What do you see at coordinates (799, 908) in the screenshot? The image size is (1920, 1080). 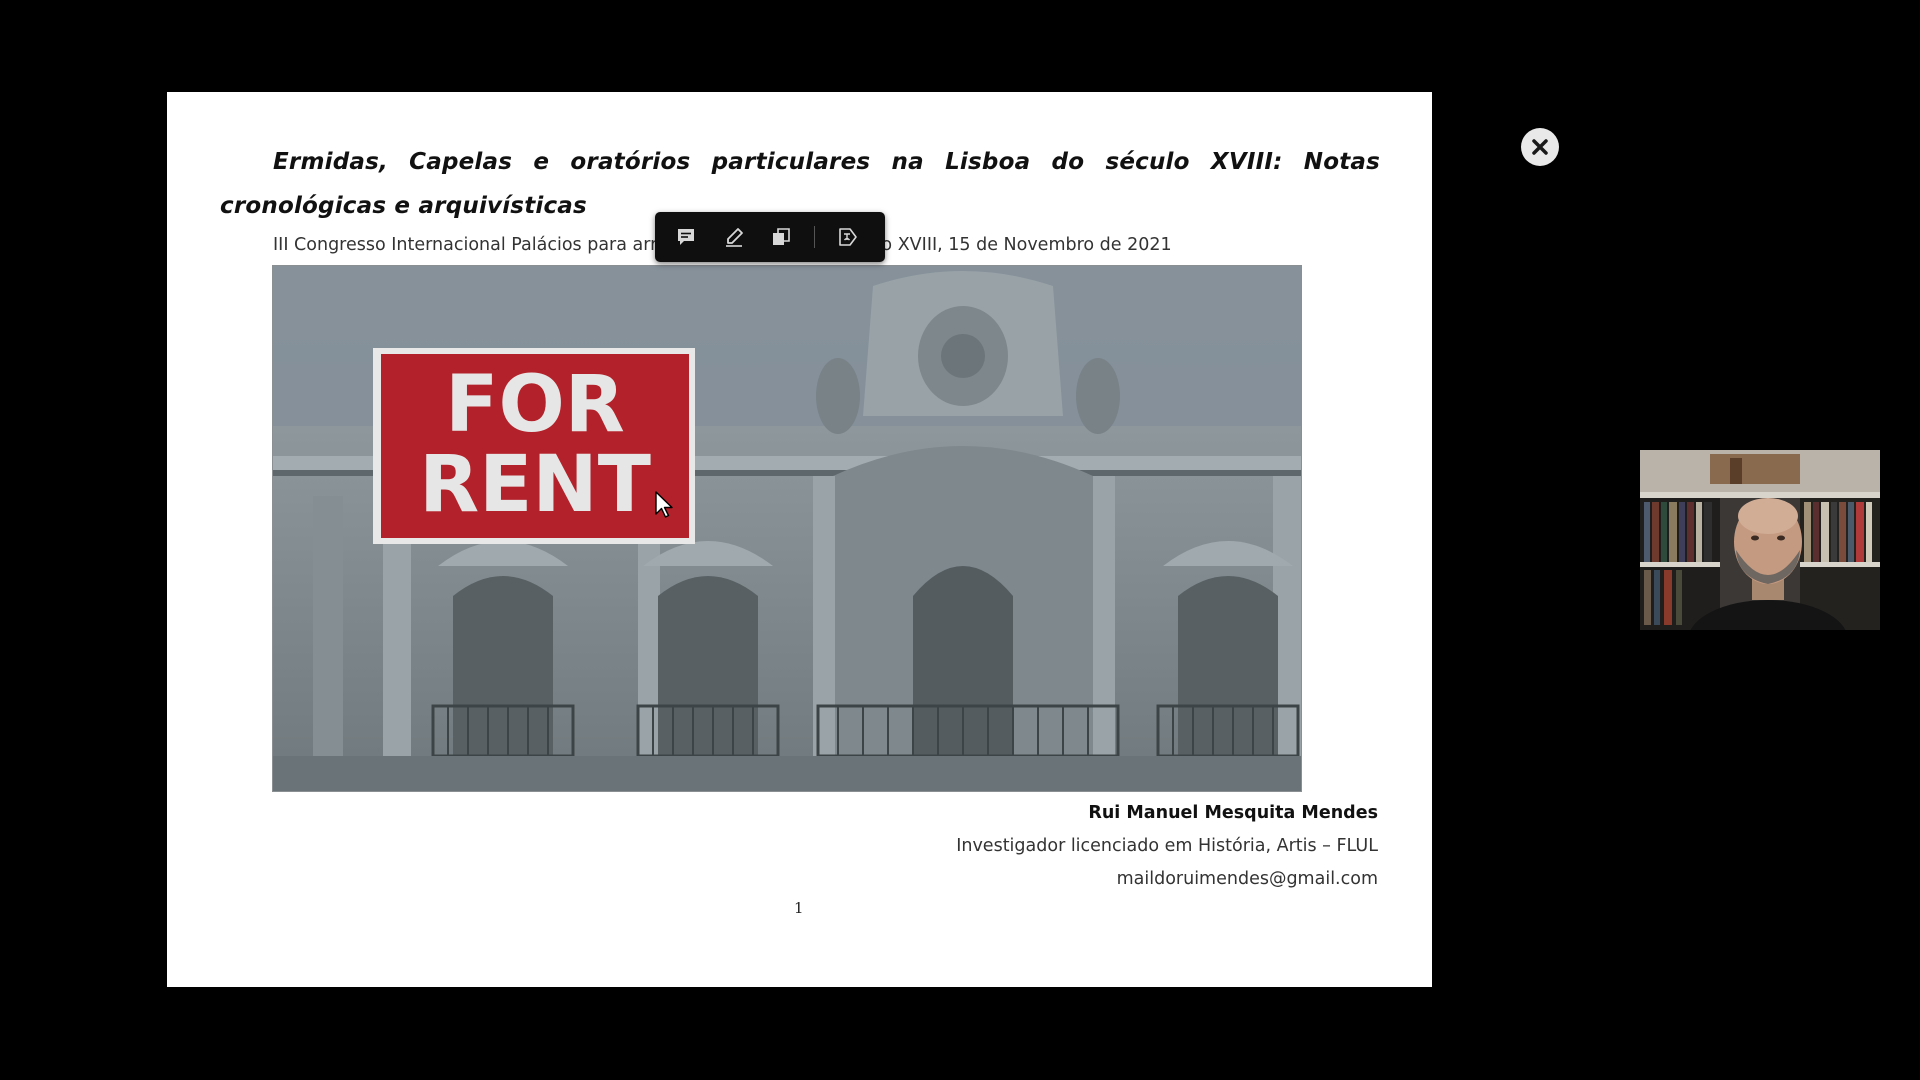 I see `page-number: 1` at bounding box center [799, 908].